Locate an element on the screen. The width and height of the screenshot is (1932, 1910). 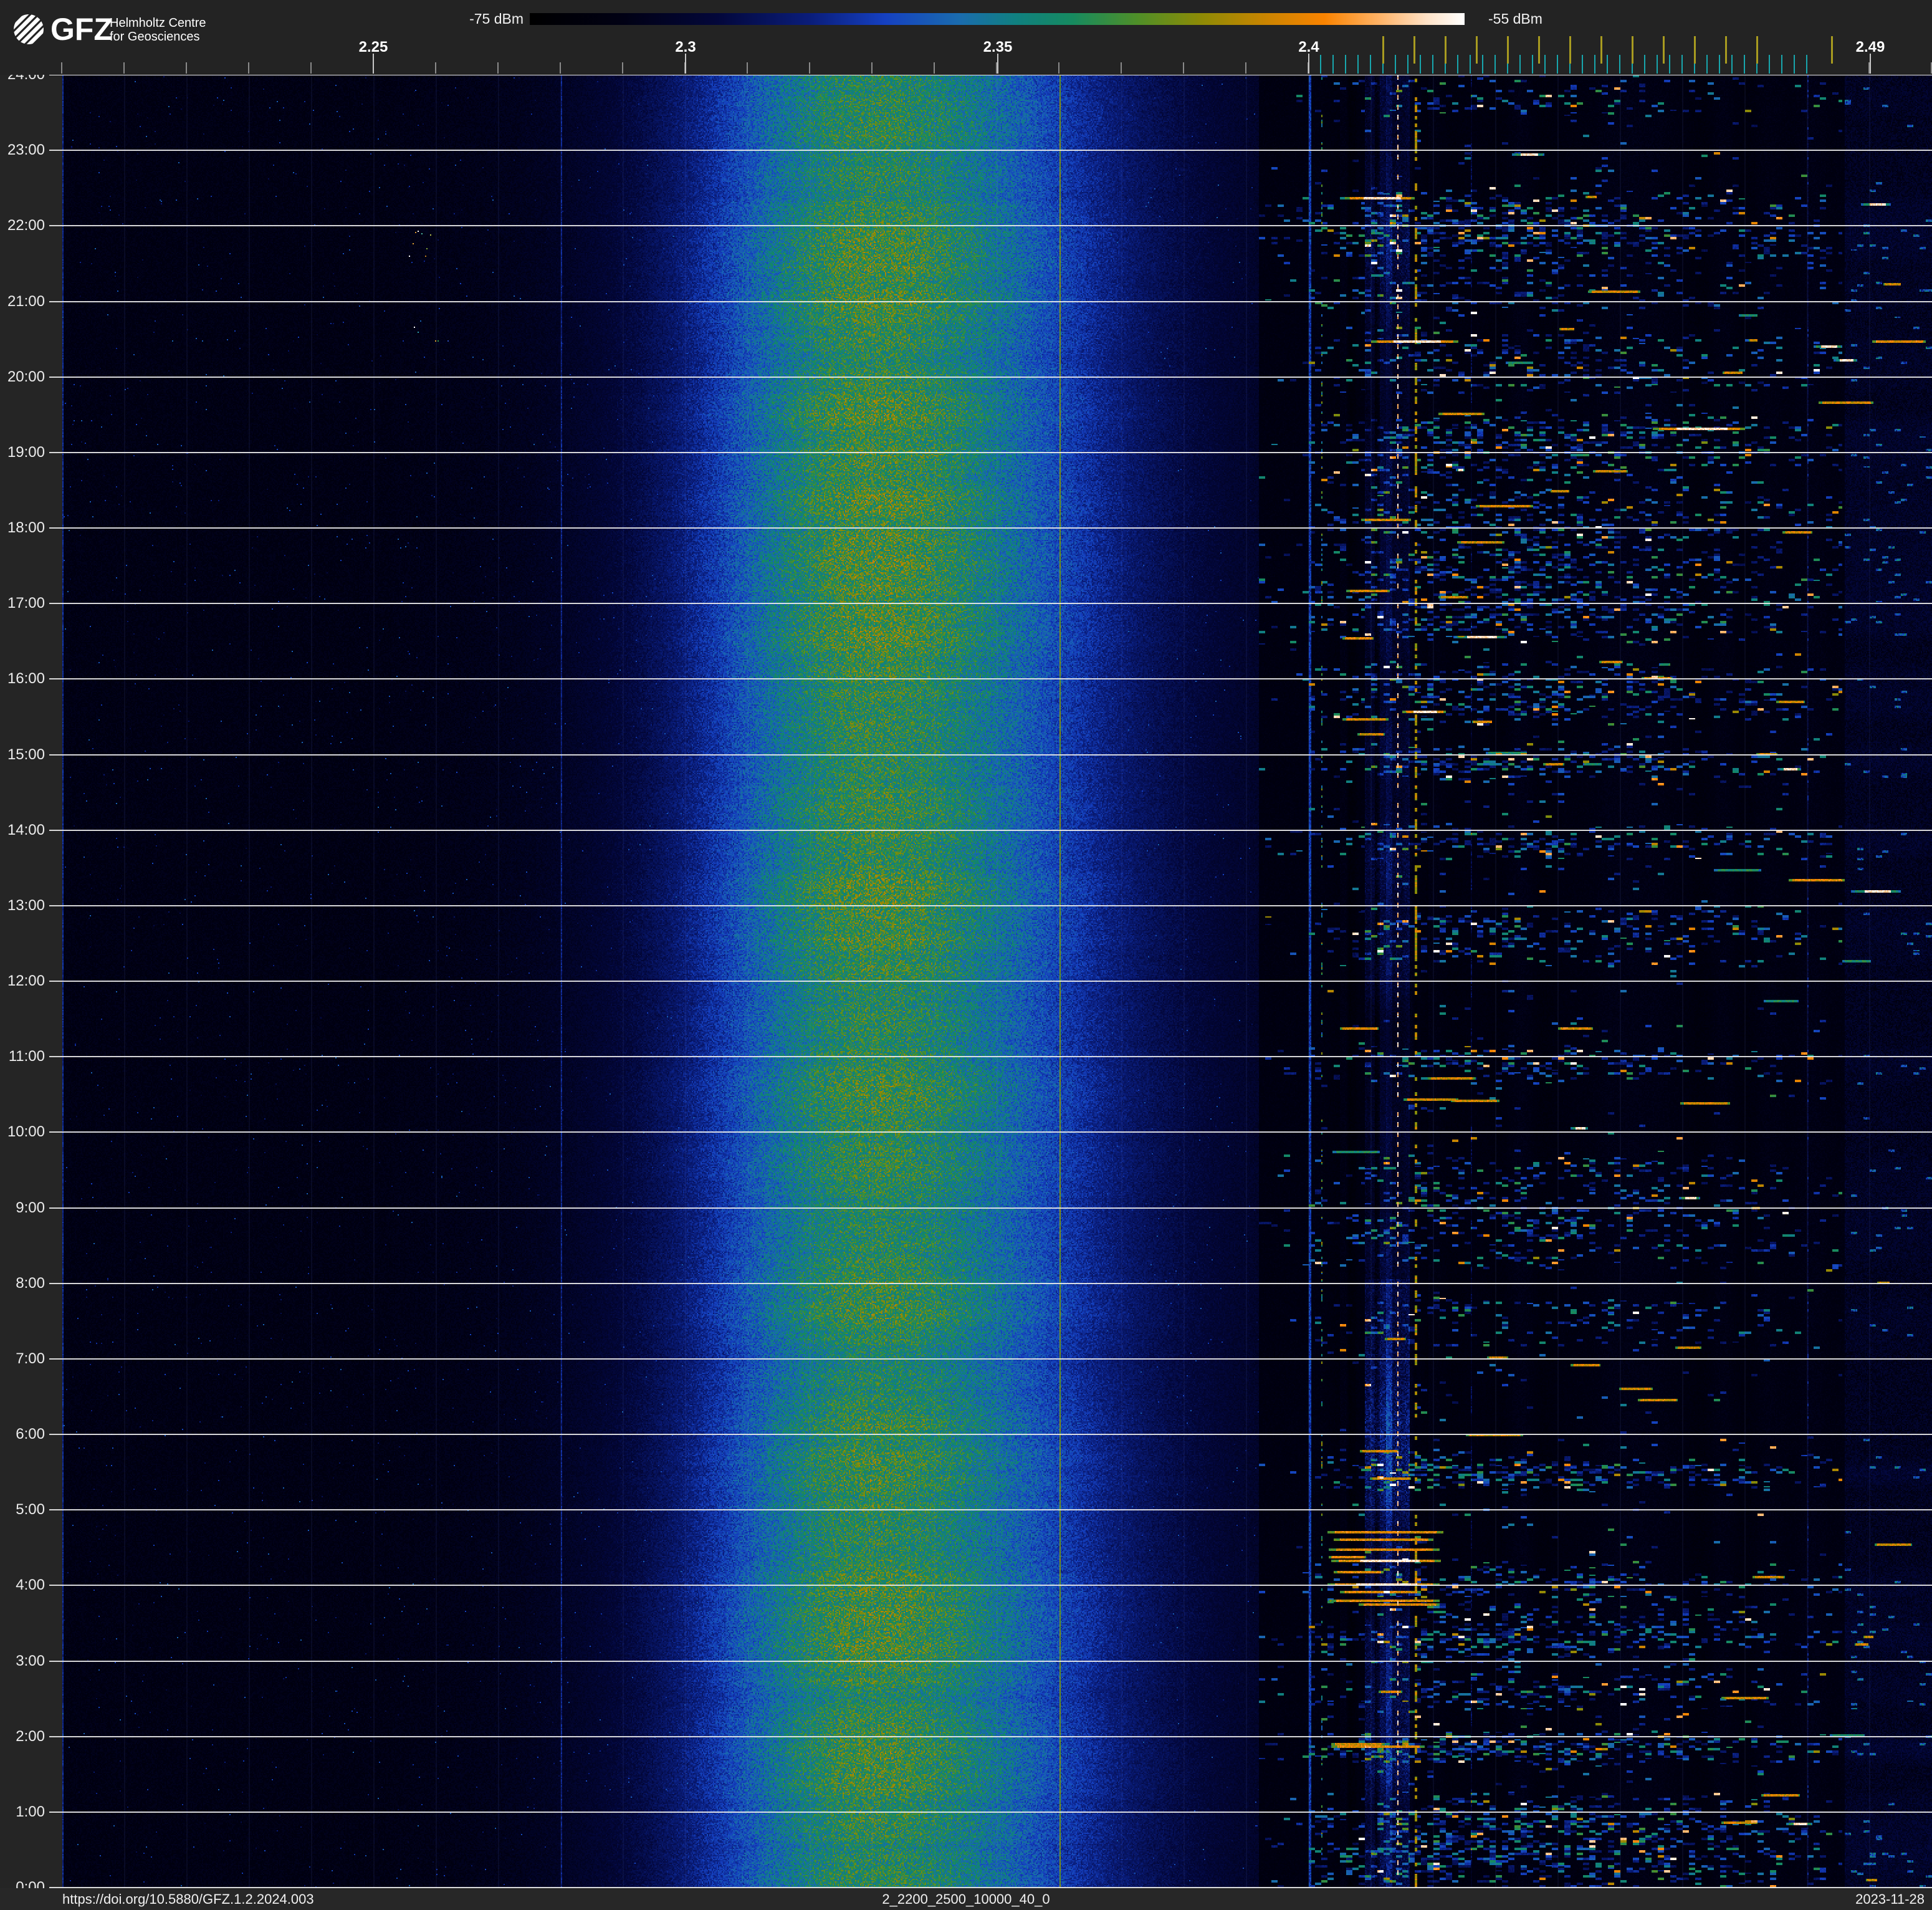
time-label: 15:00 is located at coordinates (26, 754).